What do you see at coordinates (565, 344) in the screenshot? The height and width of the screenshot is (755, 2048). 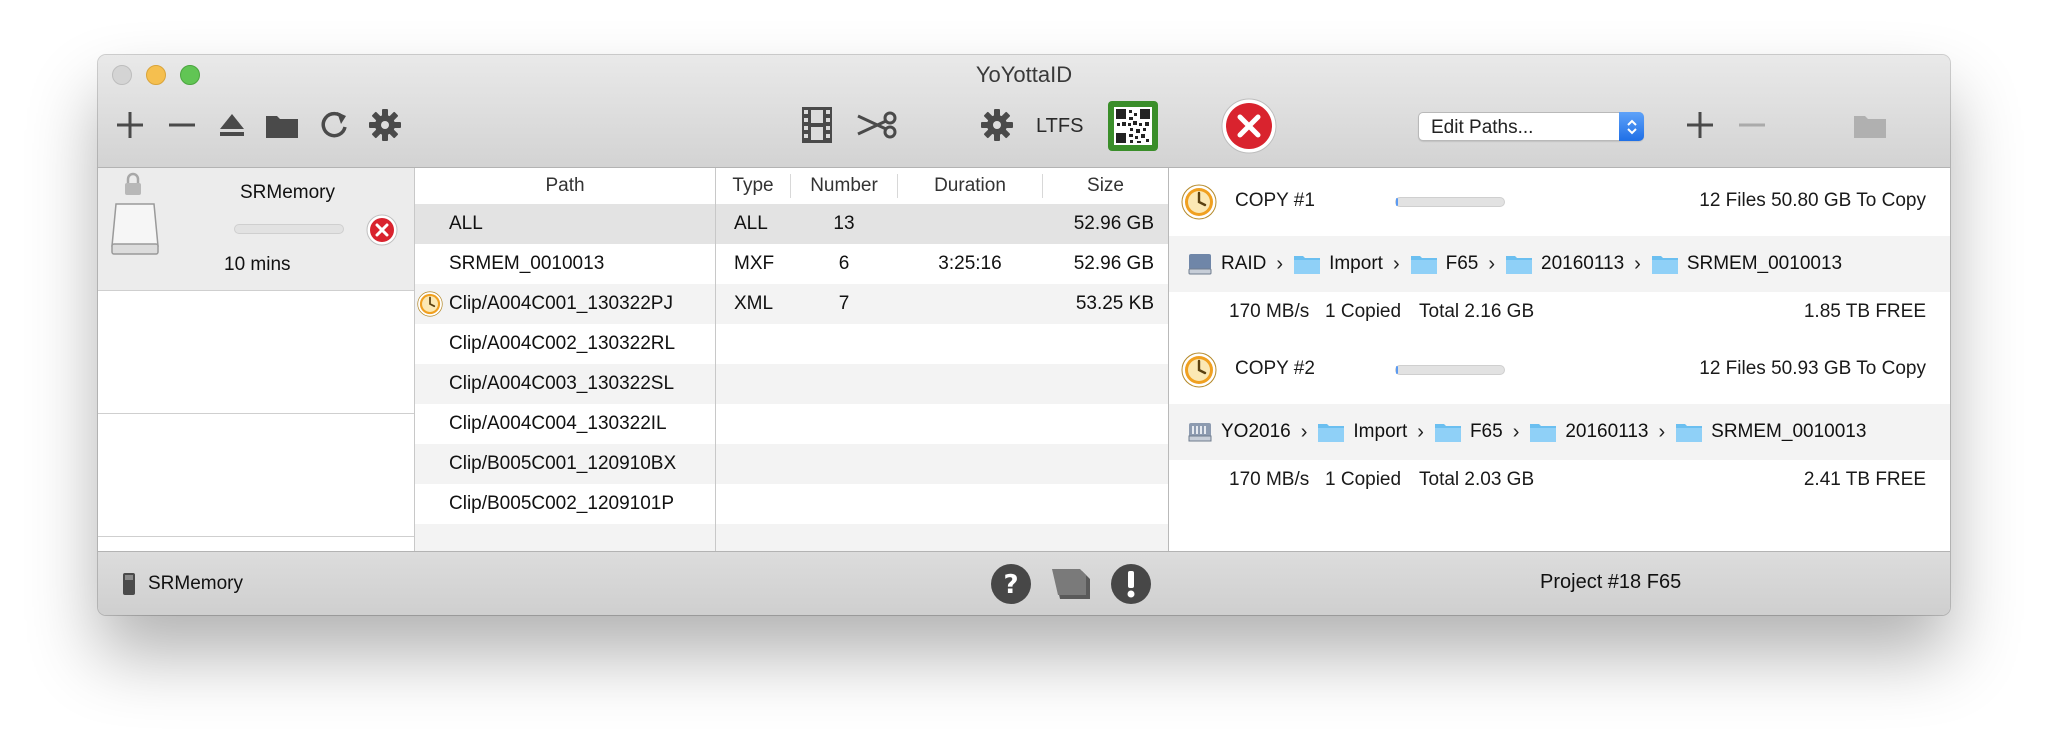 I see `path-row: Clip/A004C002_130322RL` at bounding box center [565, 344].